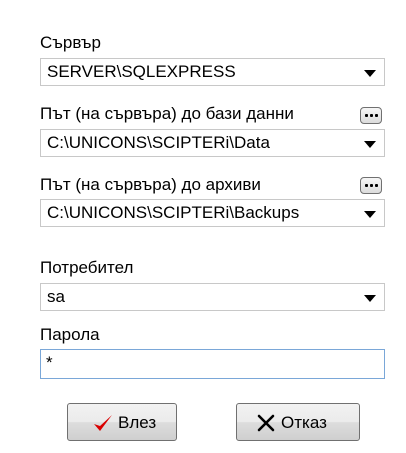 This screenshot has width=406, height=453. What do you see at coordinates (87, 267) in the screenshot?
I see `user-label: Потребител` at bounding box center [87, 267].